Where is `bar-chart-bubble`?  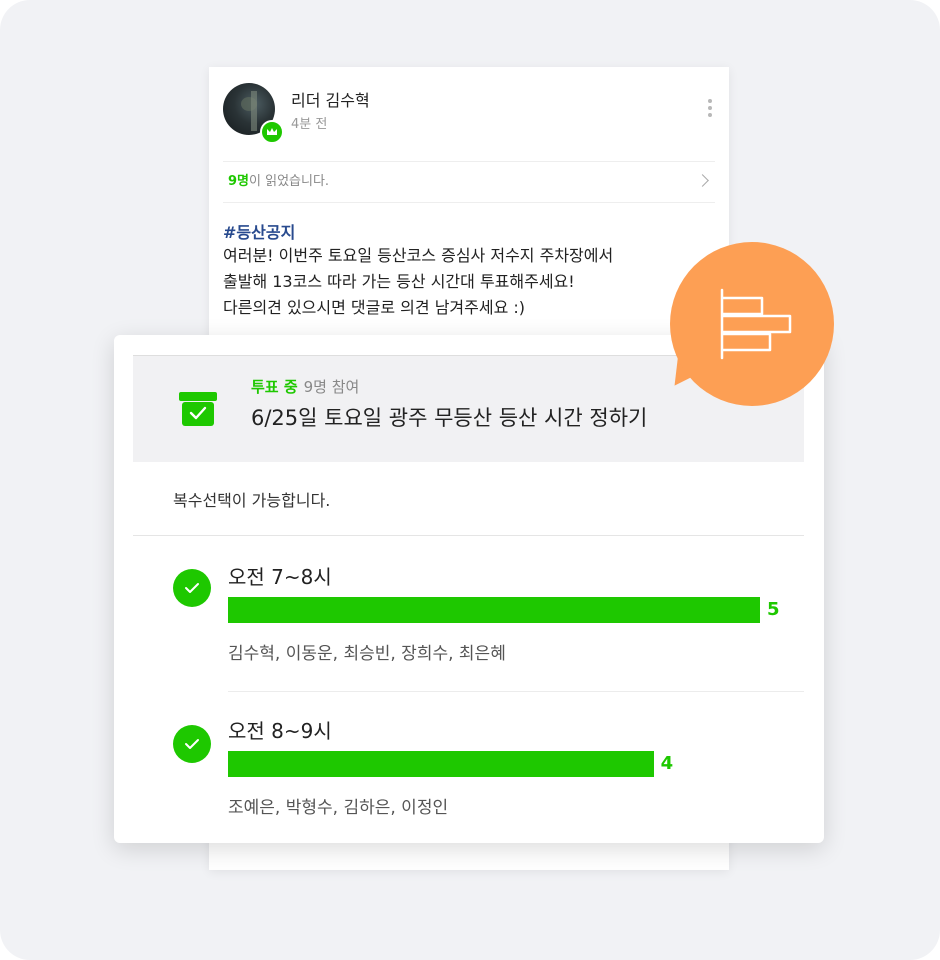
bar-chart-bubble is located at coordinates (752, 324).